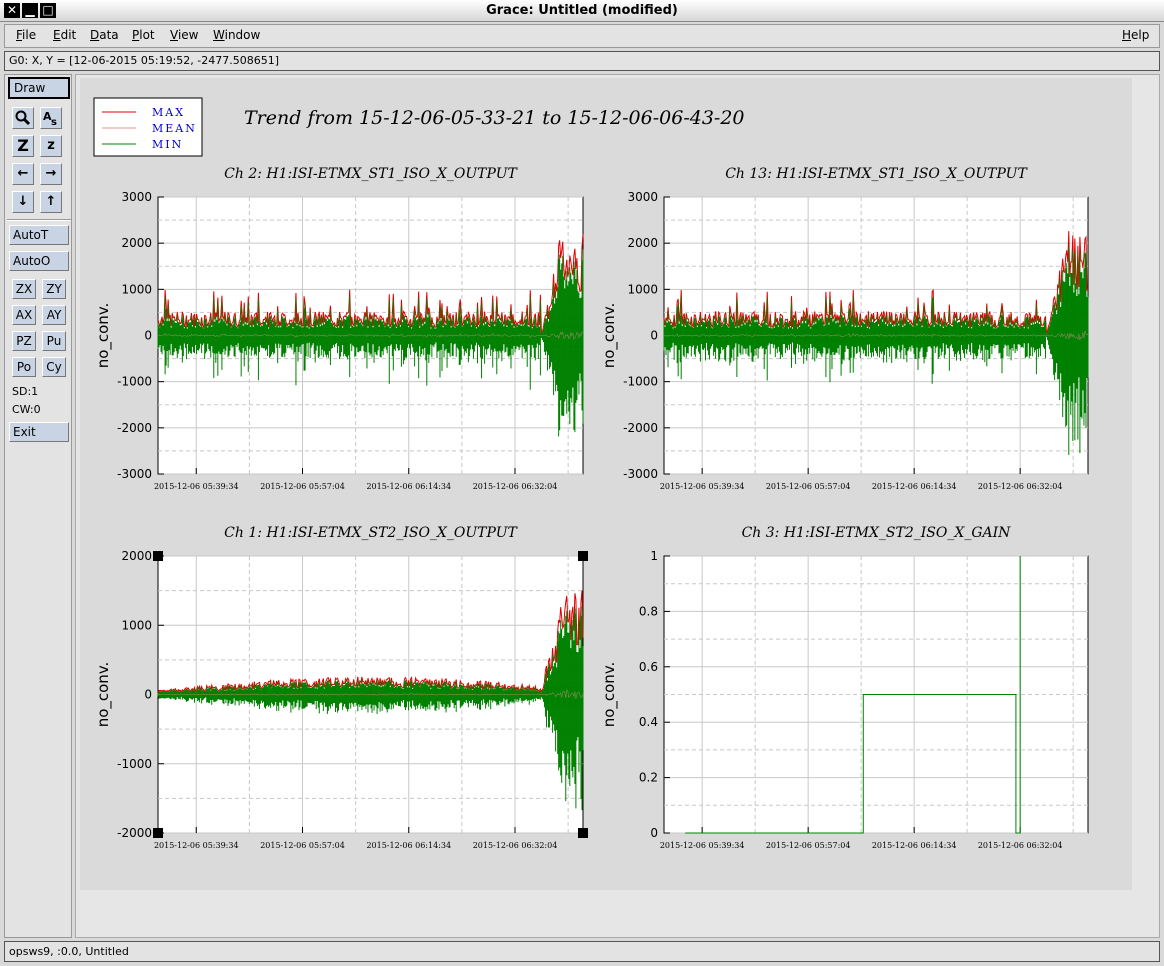  I want to click on autoo-button: AutoO, so click(39, 261).